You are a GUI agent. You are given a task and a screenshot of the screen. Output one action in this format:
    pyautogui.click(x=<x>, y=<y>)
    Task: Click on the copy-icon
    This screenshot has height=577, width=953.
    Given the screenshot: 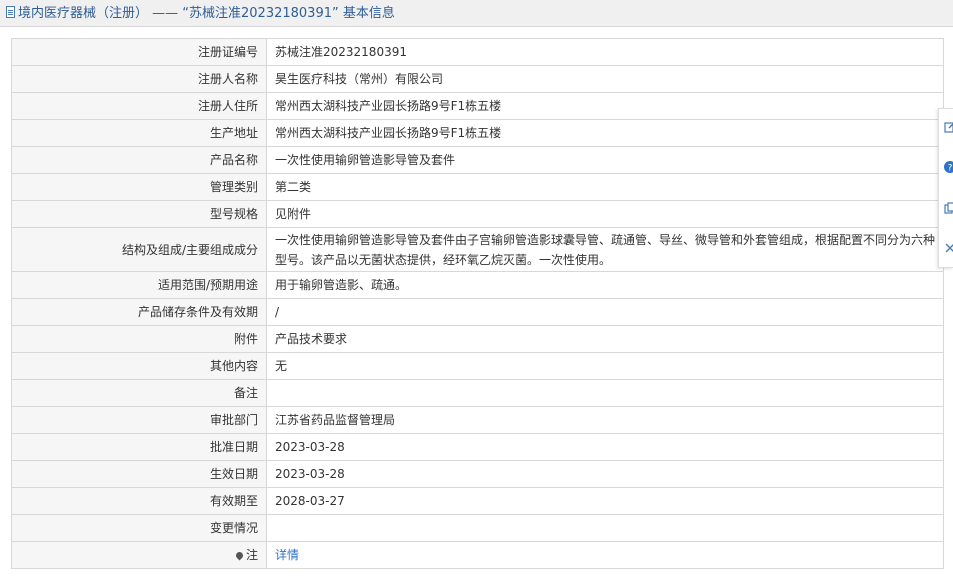 What is the action you would take?
    pyautogui.click(x=948, y=208)
    